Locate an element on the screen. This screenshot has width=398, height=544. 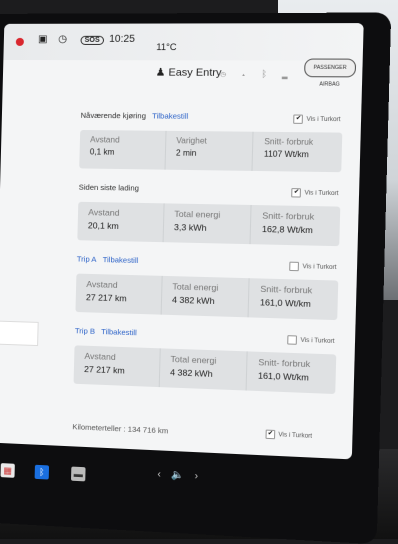
stat-cell: Snitt- forbruk 162,8 Wt/km is located at coordinates (295, 225).